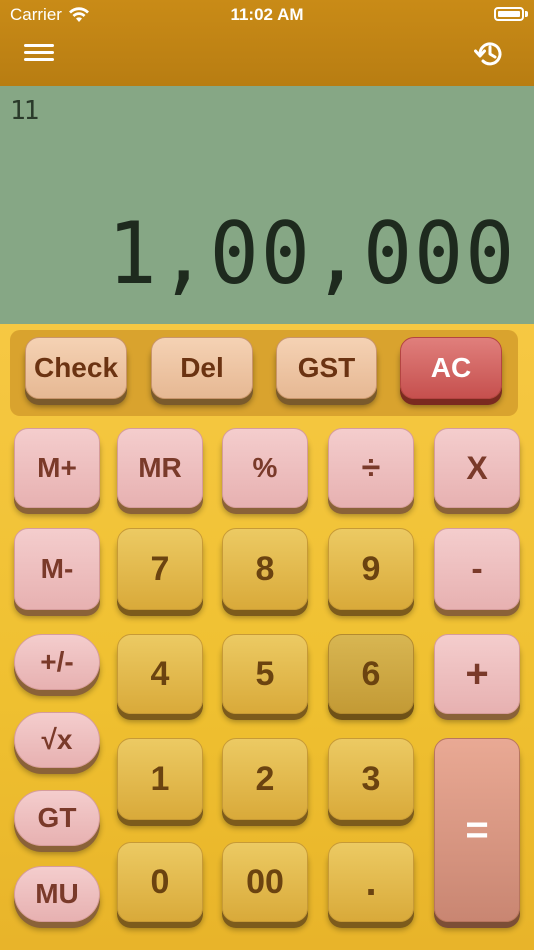 The height and width of the screenshot is (950, 534). I want to click on menu-button, so click(39, 54).